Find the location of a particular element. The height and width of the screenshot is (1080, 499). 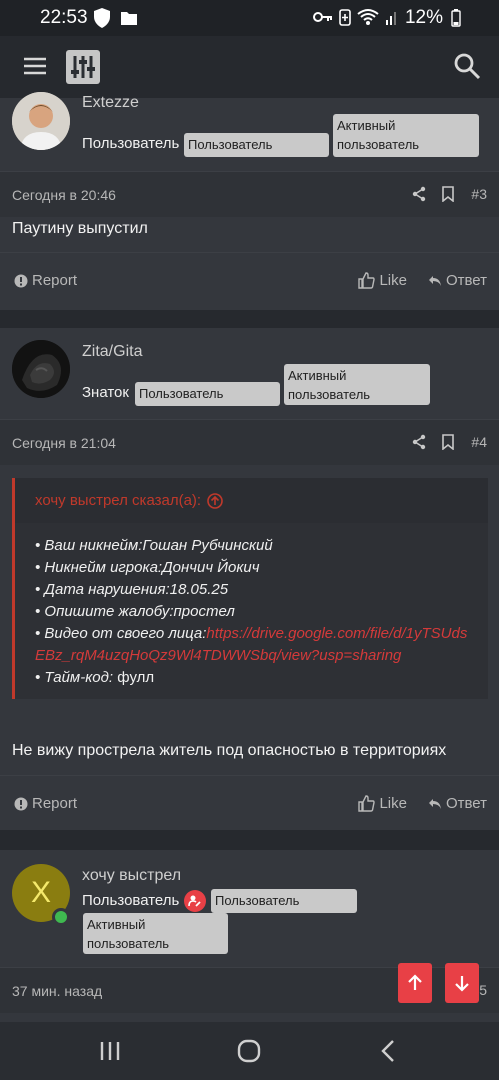

avatar: X is located at coordinates (41, 895).